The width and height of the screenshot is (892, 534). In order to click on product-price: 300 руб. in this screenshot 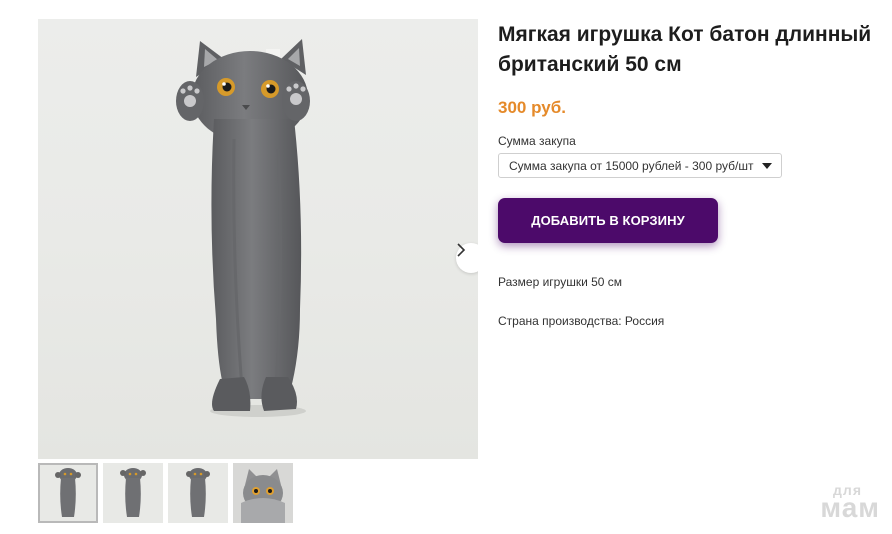, I will do `click(532, 107)`.